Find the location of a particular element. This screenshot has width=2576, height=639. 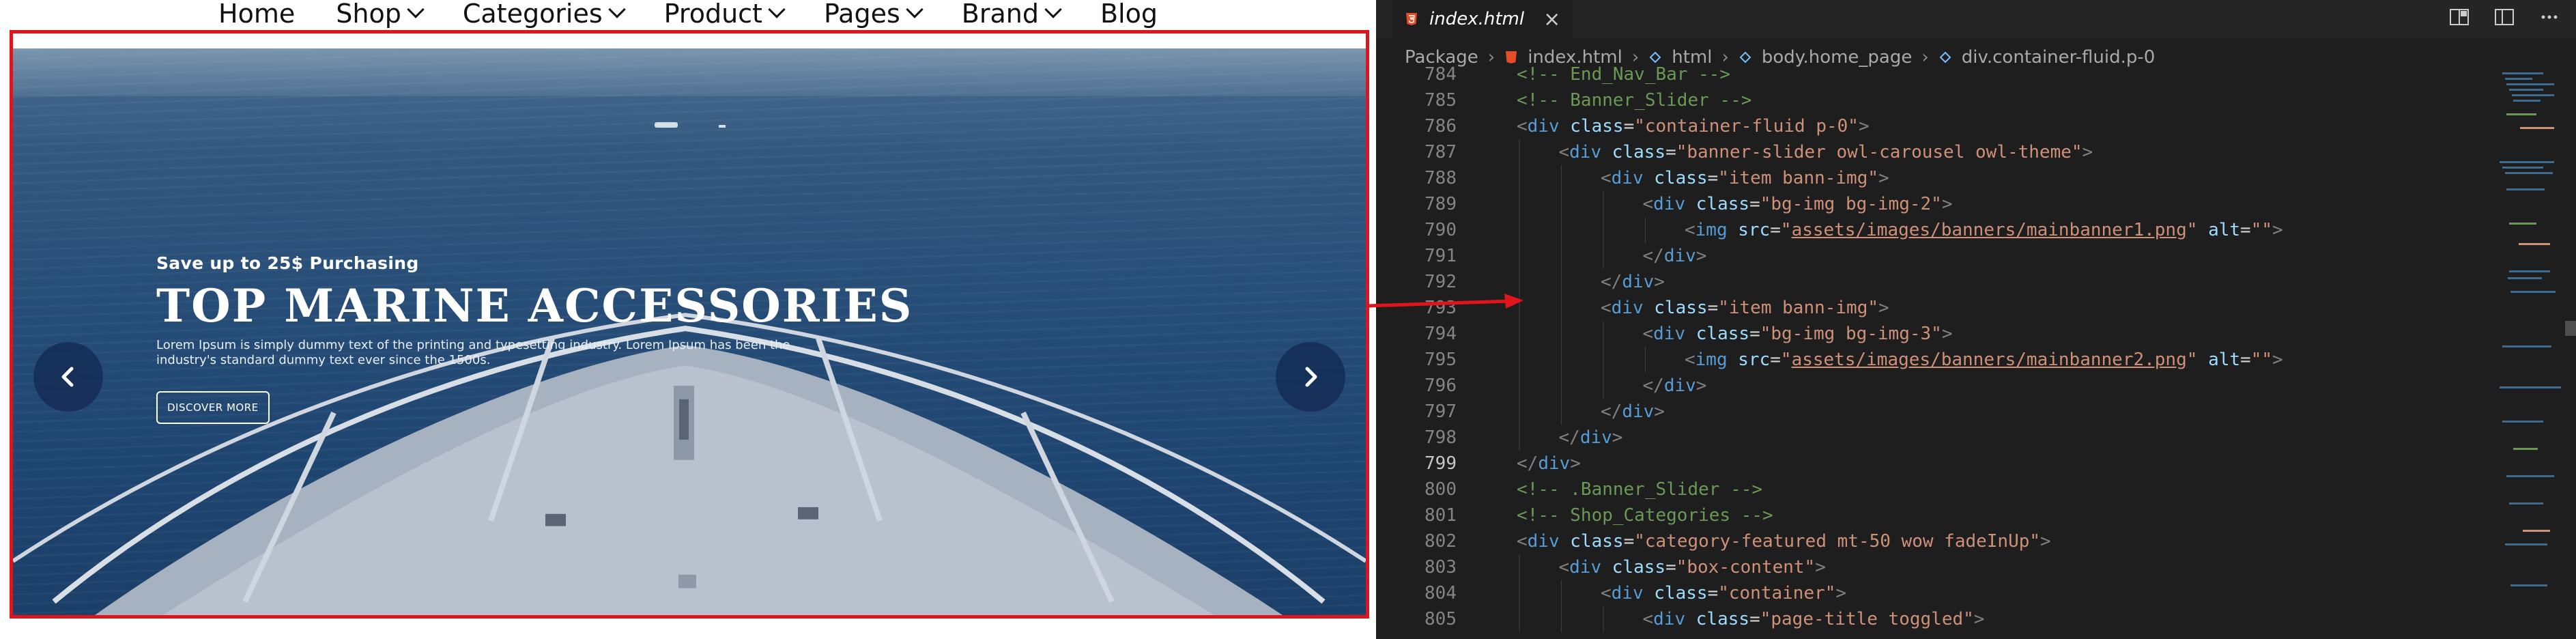

nav-item-product: Product is located at coordinates (723, 15).